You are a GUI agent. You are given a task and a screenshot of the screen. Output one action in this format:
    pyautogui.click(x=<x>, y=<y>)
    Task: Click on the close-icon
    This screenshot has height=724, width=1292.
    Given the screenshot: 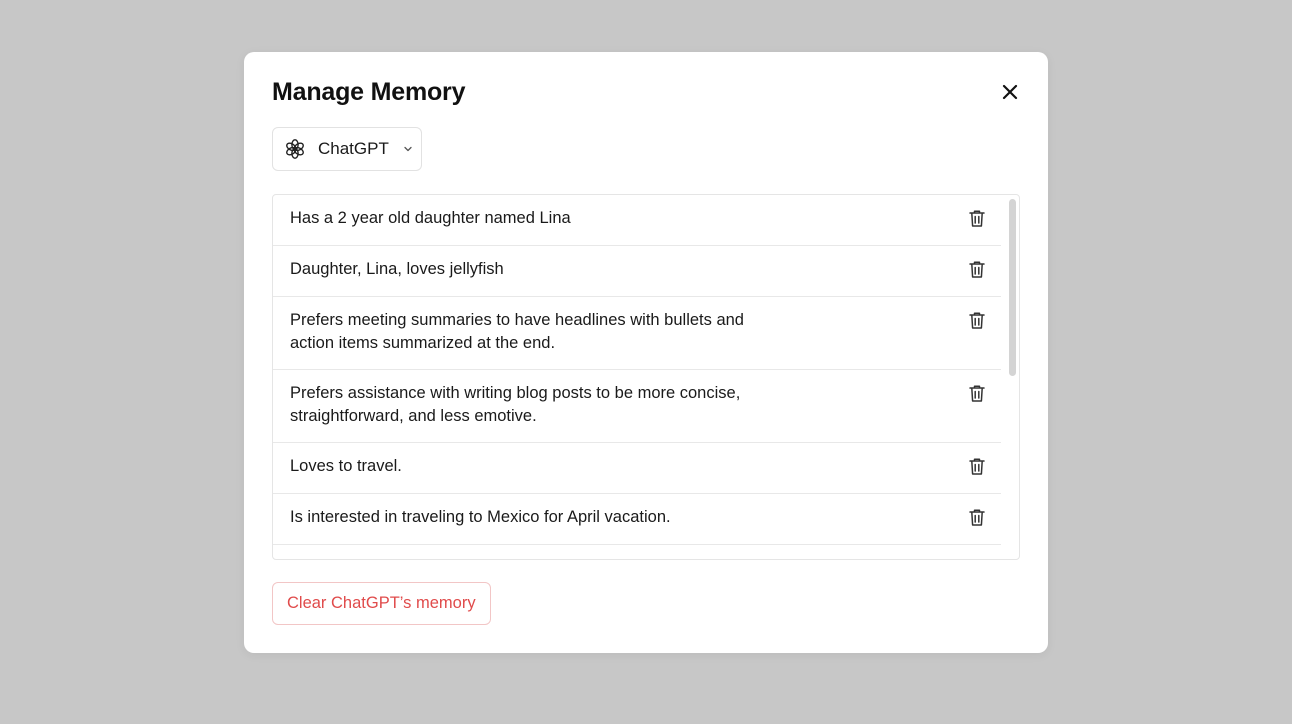 What is the action you would take?
    pyautogui.click(x=1010, y=92)
    